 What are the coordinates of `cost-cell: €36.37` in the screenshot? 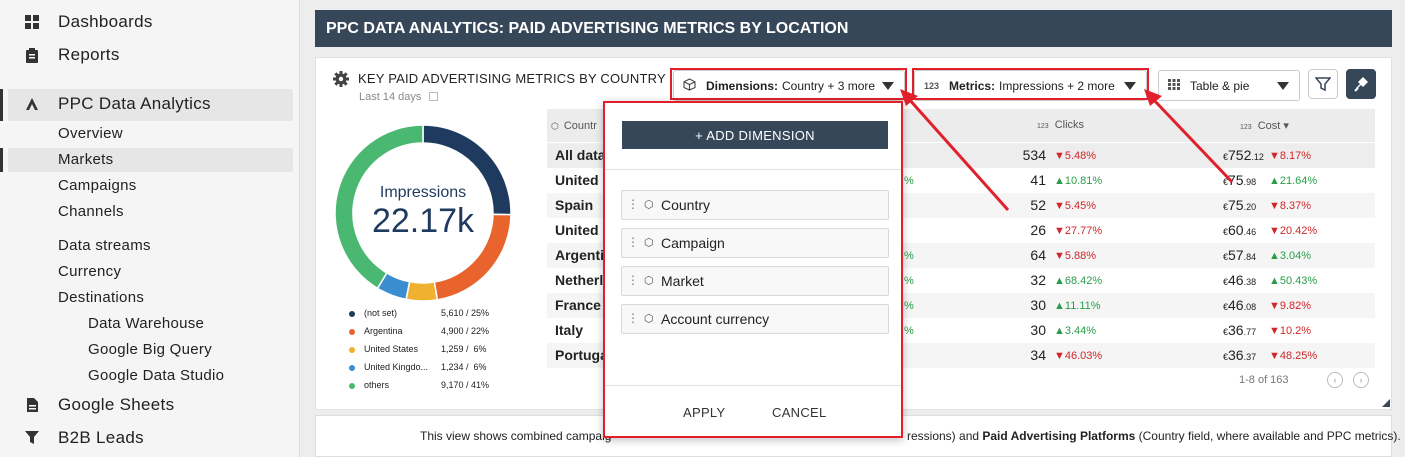 It's located at (1239, 355).